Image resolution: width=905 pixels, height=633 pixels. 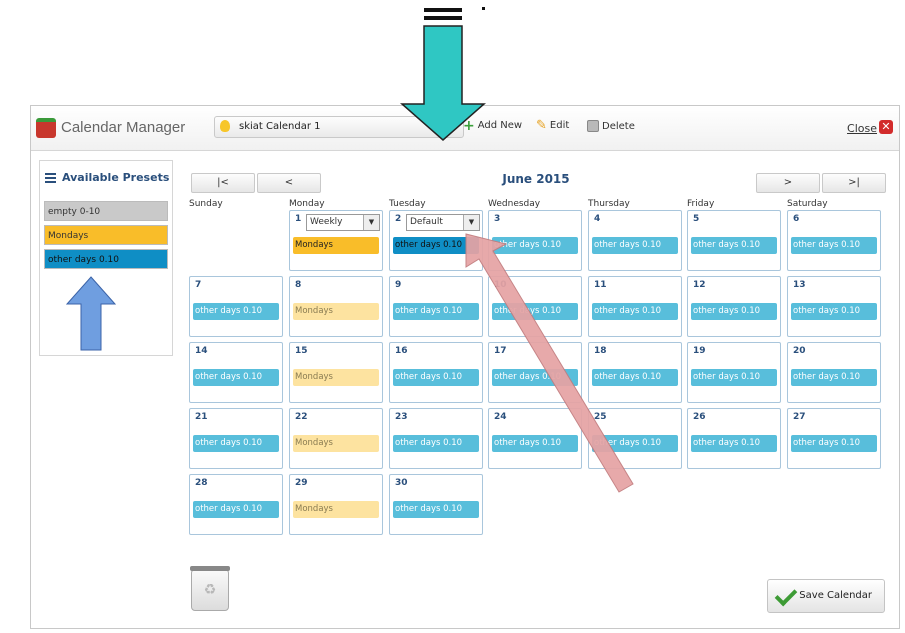 I want to click on first-month-button: |<, so click(x=223, y=183).